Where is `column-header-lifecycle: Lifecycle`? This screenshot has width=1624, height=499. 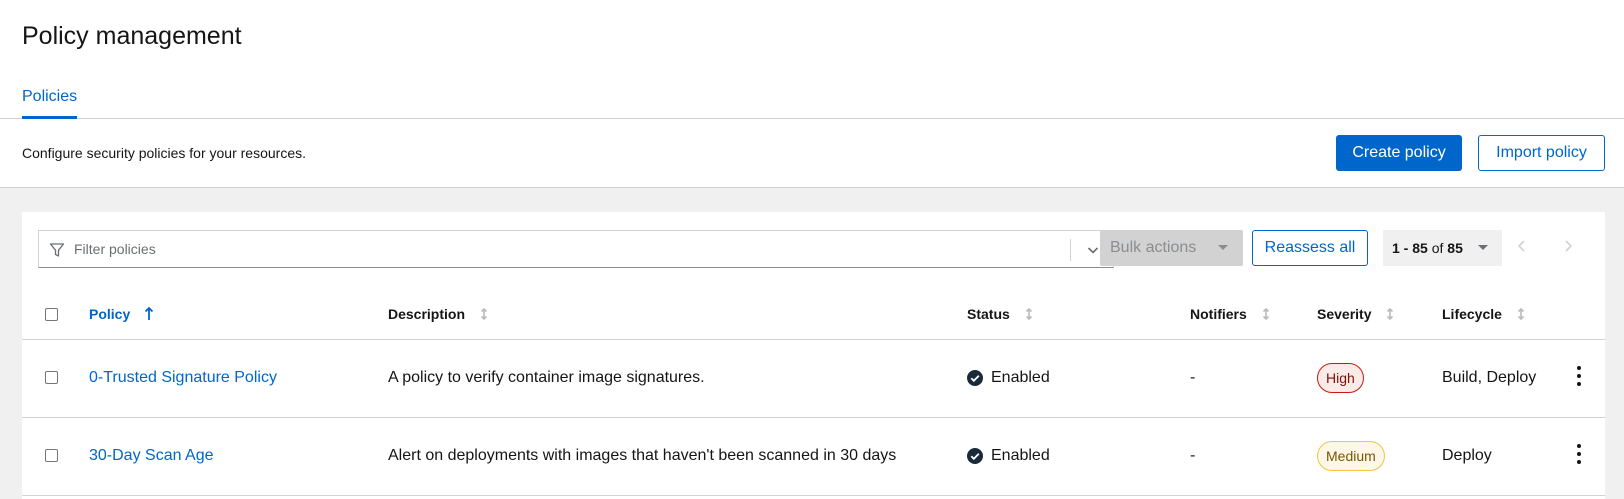
column-header-lifecycle: Lifecycle is located at coordinates (1484, 314).